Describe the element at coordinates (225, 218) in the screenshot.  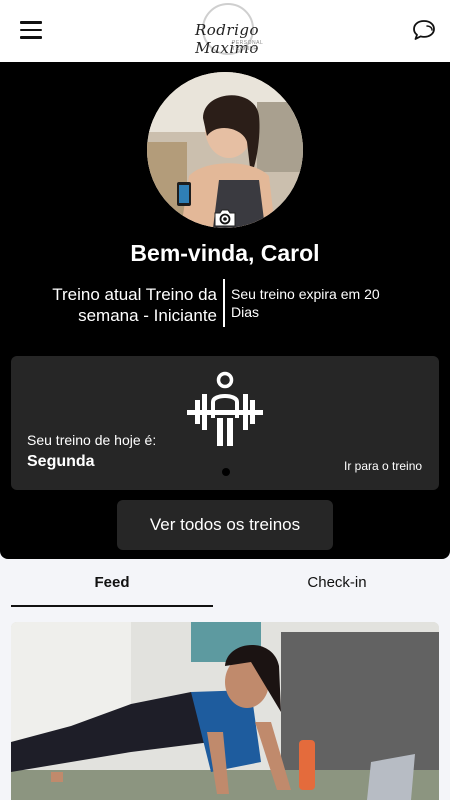
I see `camera-icon` at that location.